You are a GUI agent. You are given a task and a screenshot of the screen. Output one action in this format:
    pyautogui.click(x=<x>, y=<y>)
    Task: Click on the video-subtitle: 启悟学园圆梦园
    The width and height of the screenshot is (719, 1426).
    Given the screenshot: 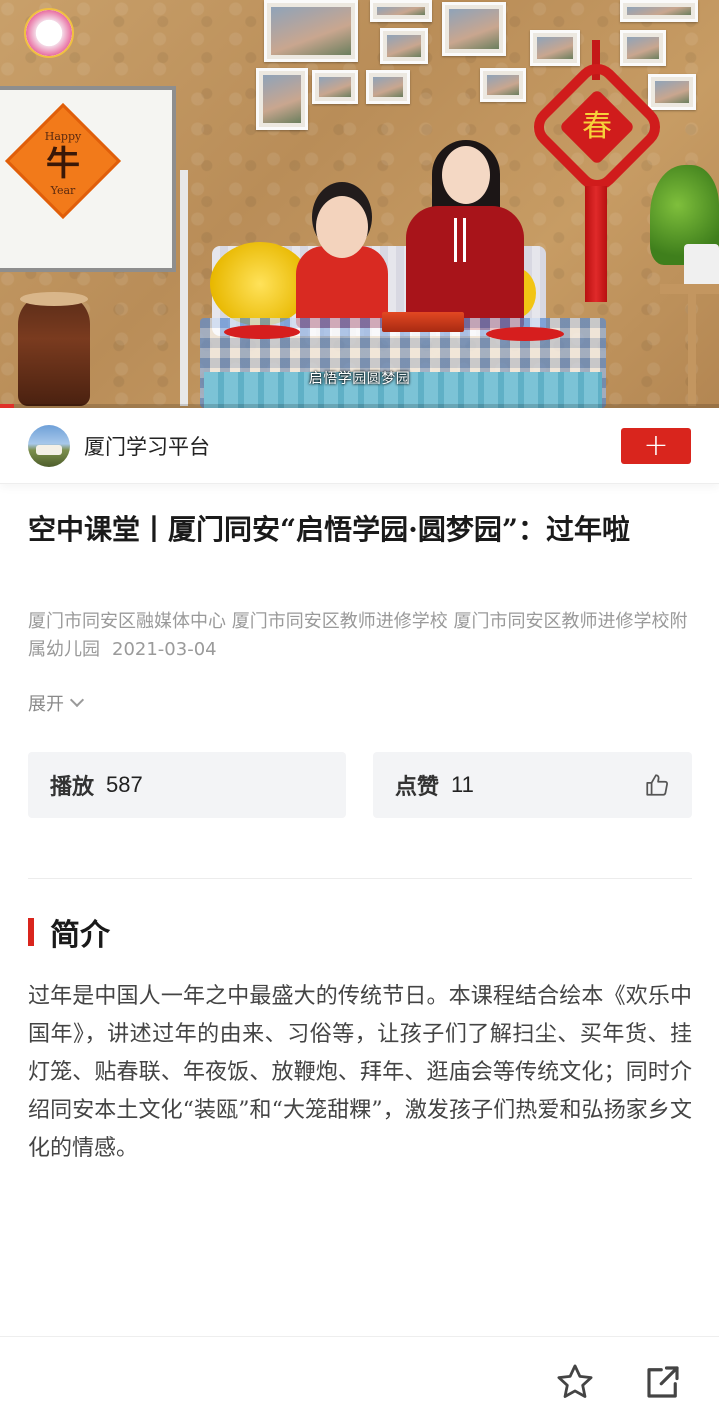 What is the action you would take?
    pyautogui.click(x=359, y=379)
    